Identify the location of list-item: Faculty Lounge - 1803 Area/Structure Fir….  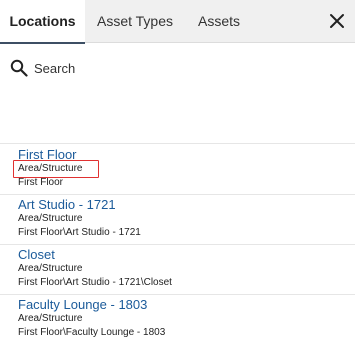
(177, 319).